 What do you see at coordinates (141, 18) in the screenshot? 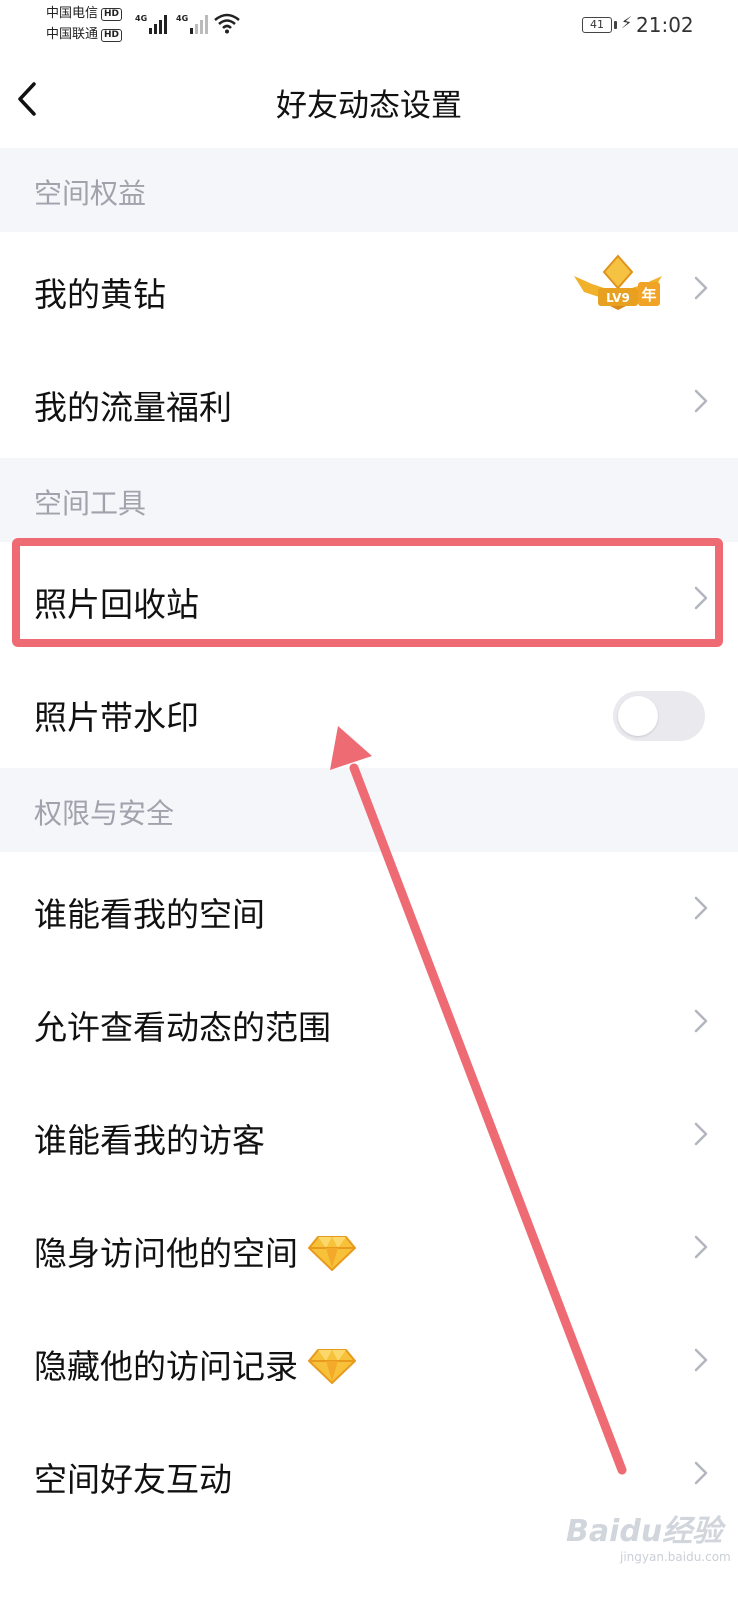
I see `network-type-1: 4G` at bounding box center [141, 18].